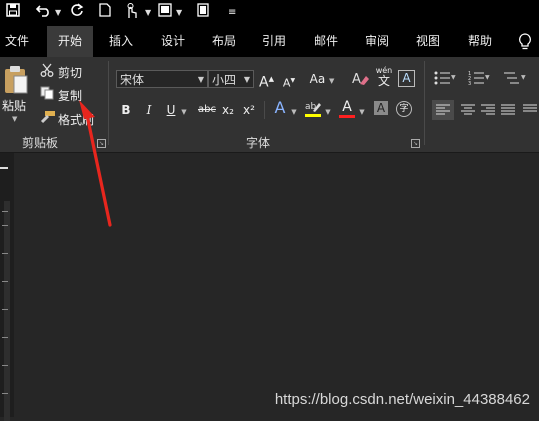 Image resolution: width=539 pixels, height=421 pixels. I want to click on clipboard-group-label: 剪贴板, so click(40, 143).